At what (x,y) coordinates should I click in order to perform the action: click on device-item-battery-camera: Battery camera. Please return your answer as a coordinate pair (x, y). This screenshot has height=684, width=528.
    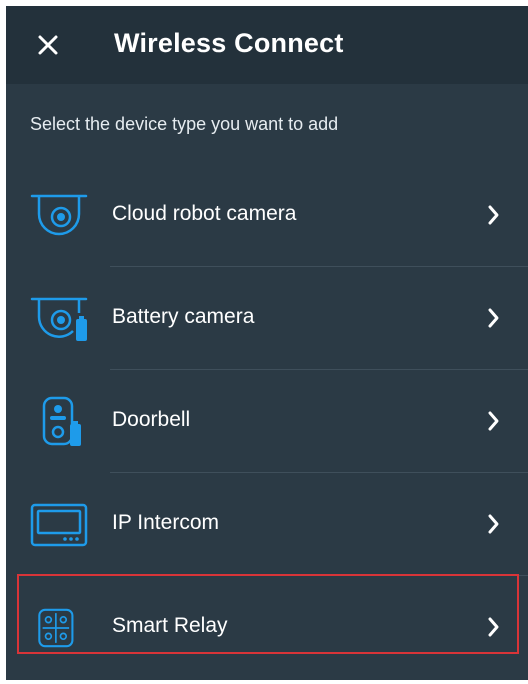
    Looking at the image, I should click on (267, 318).